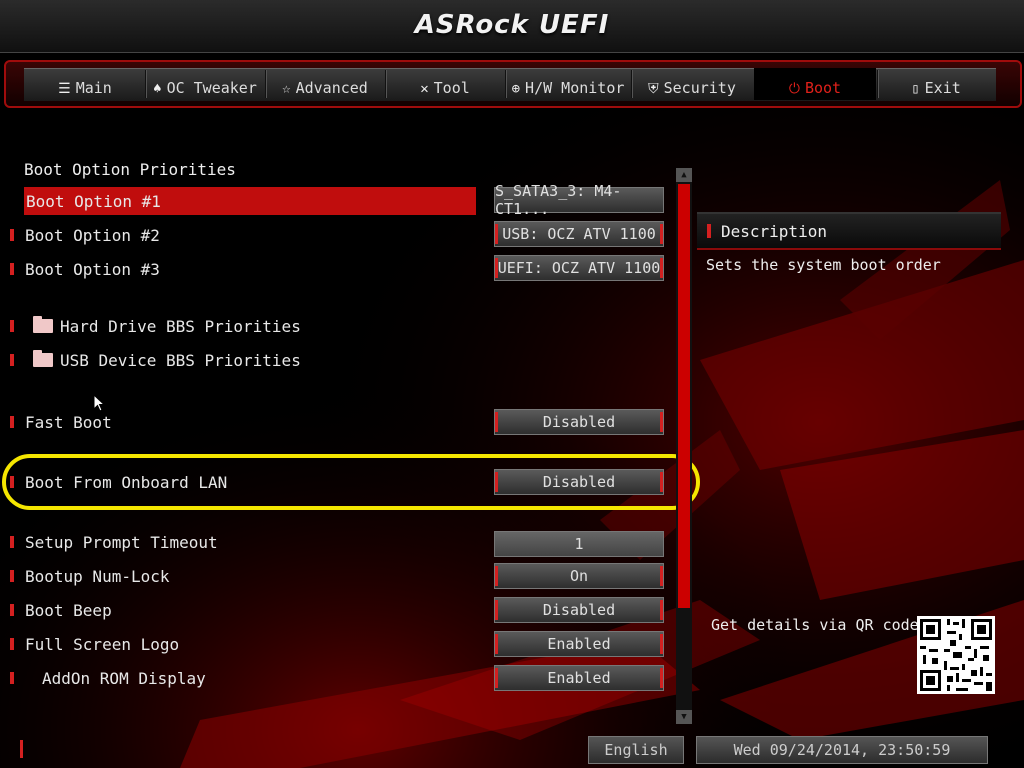 This screenshot has height=768, width=1024. Describe the element at coordinates (124, 678) in the screenshot. I see `setting-label: AddOn ROM Display` at that location.